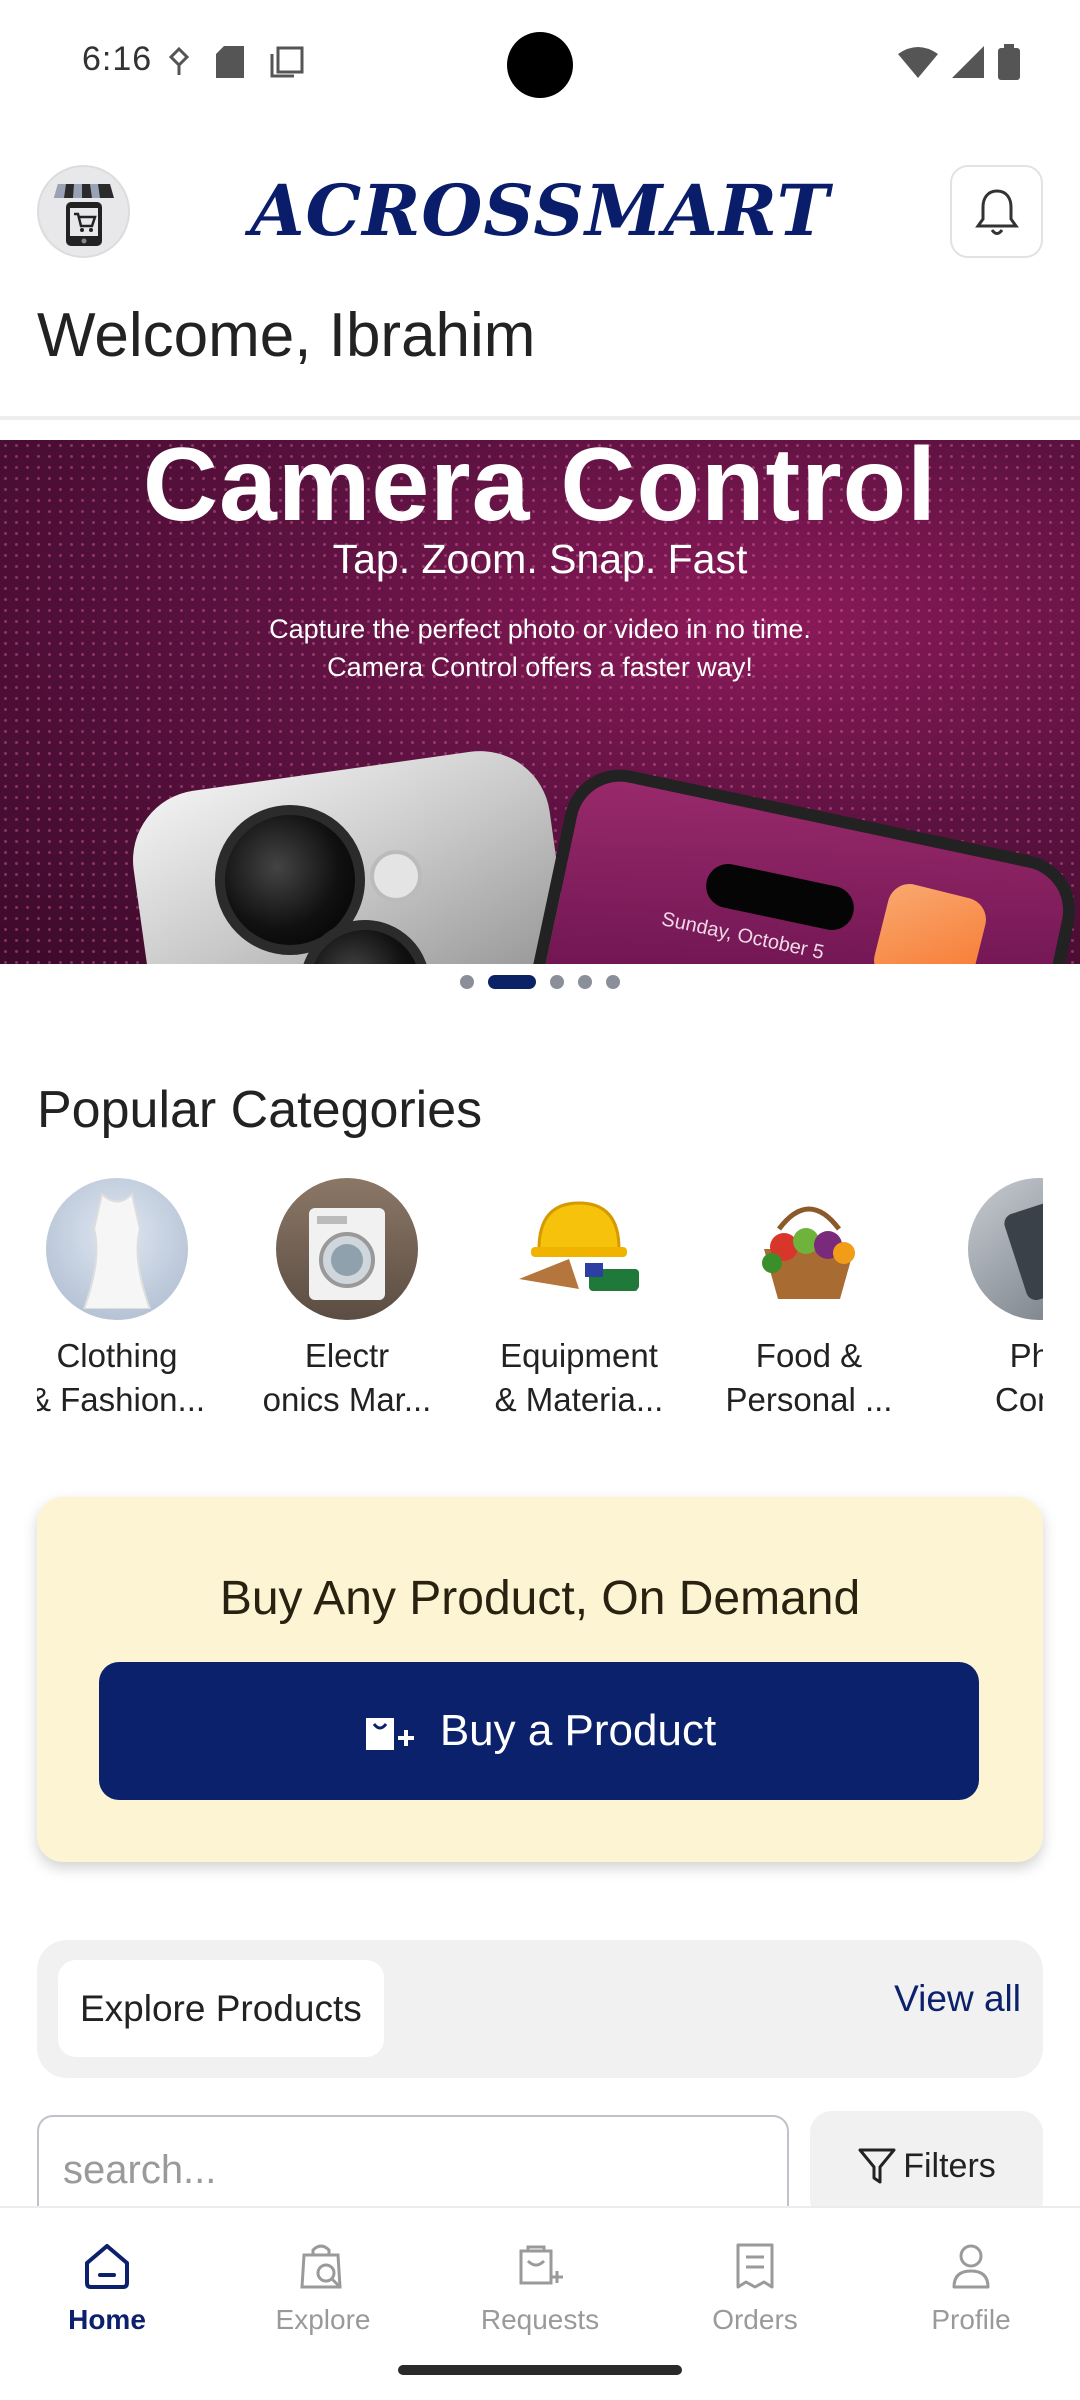 The width and height of the screenshot is (1080, 2400). Describe the element at coordinates (541, 2265) in the screenshot. I see `requests-icon` at that location.